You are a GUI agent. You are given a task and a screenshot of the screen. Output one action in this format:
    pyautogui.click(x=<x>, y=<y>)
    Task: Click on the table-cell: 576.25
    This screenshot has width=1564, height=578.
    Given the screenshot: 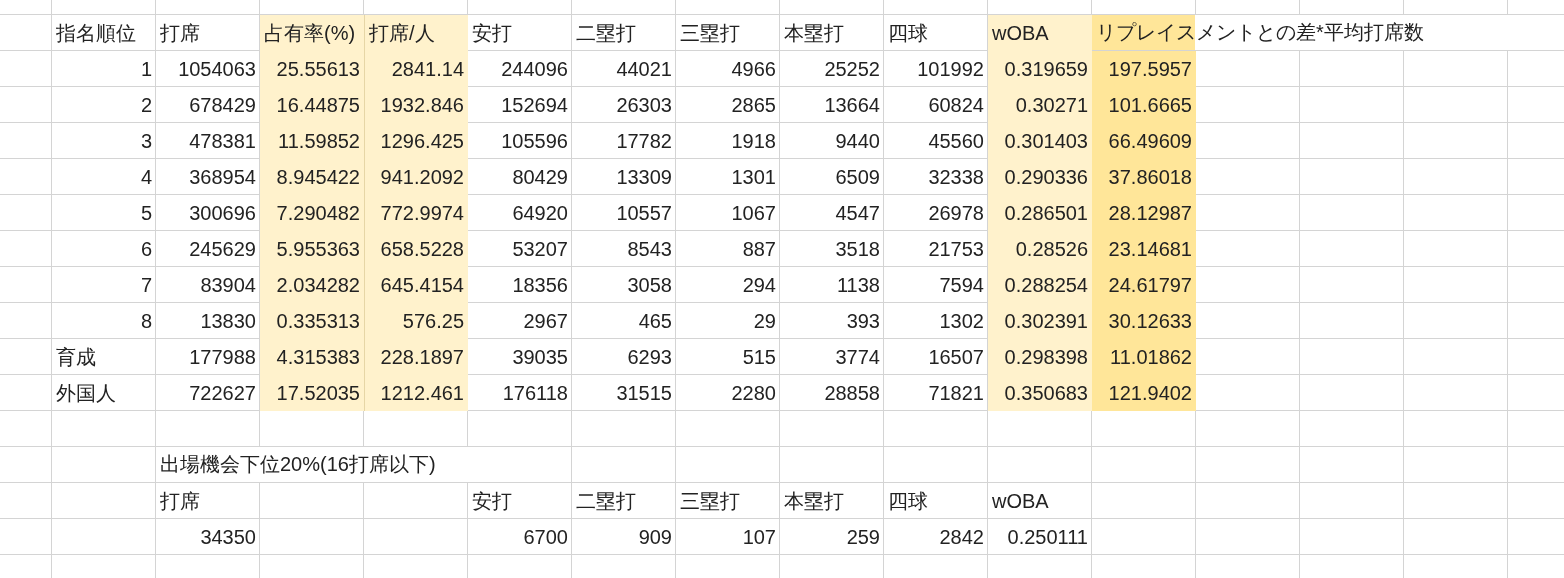 What is the action you would take?
    pyautogui.click(x=416, y=321)
    